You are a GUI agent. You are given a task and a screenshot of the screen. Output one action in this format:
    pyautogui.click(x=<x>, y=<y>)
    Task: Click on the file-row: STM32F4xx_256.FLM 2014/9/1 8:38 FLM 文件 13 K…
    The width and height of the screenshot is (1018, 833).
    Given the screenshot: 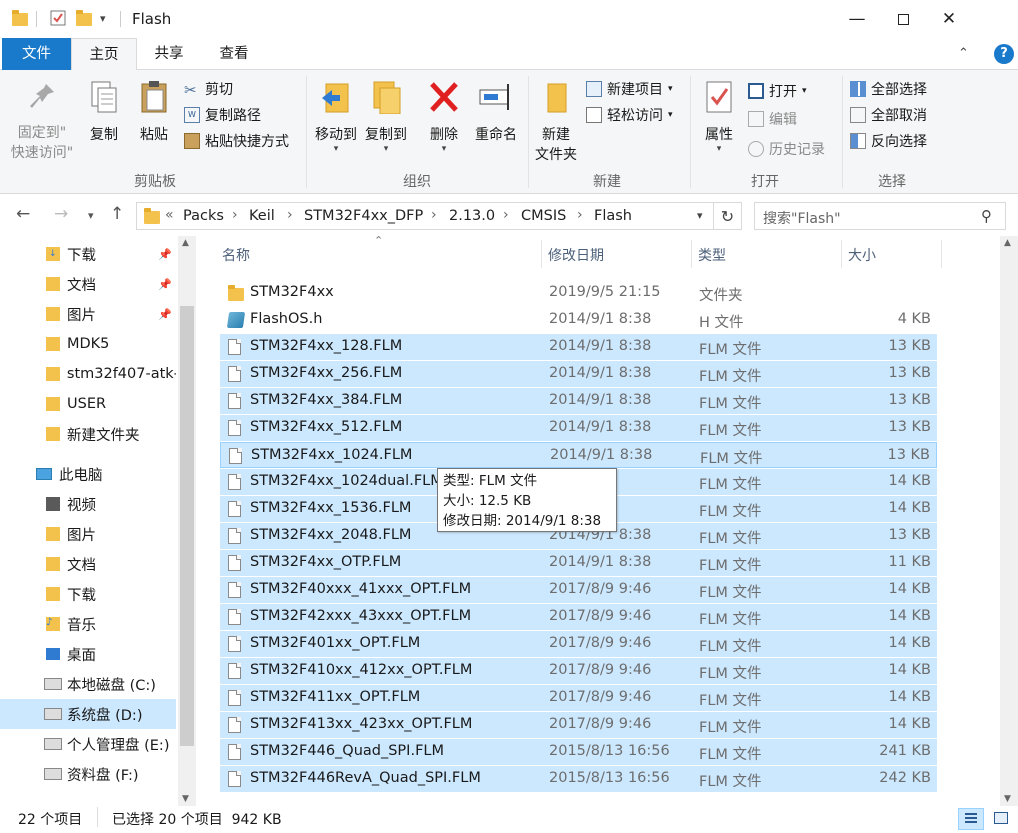 What is the action you would take?
    pyautogui.click(x=578, y=374)
    